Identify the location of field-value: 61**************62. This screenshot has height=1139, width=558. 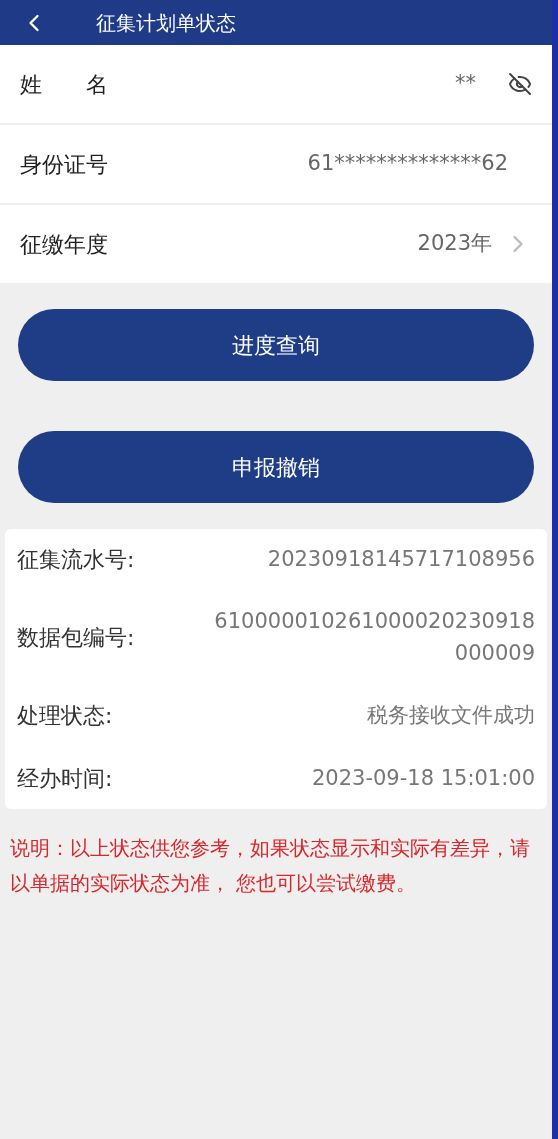
(407, 164).